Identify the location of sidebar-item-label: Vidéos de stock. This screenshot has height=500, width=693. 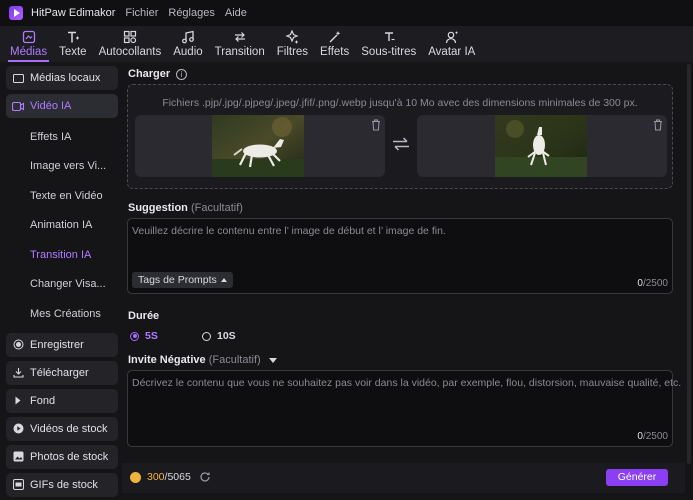
(69, 428).